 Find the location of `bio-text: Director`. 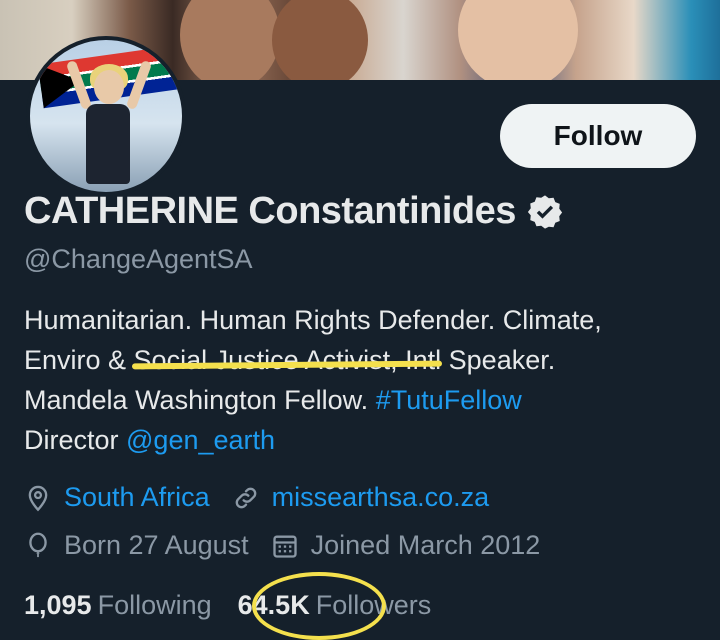

bio-text: Director is located at coordinates (75, 440).